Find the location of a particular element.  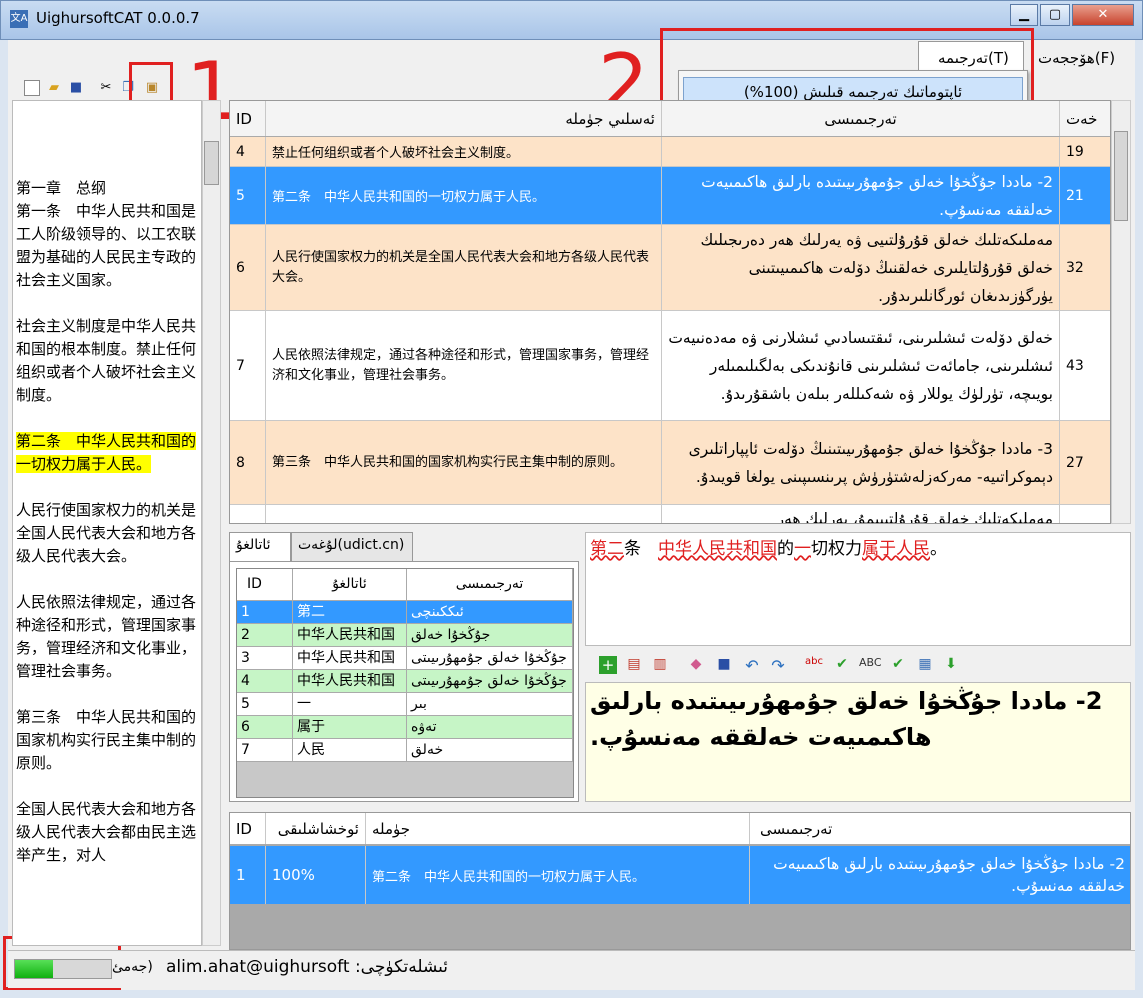

glossary-row: 6 属于 تەۋە is located at coordinates (405, 727).